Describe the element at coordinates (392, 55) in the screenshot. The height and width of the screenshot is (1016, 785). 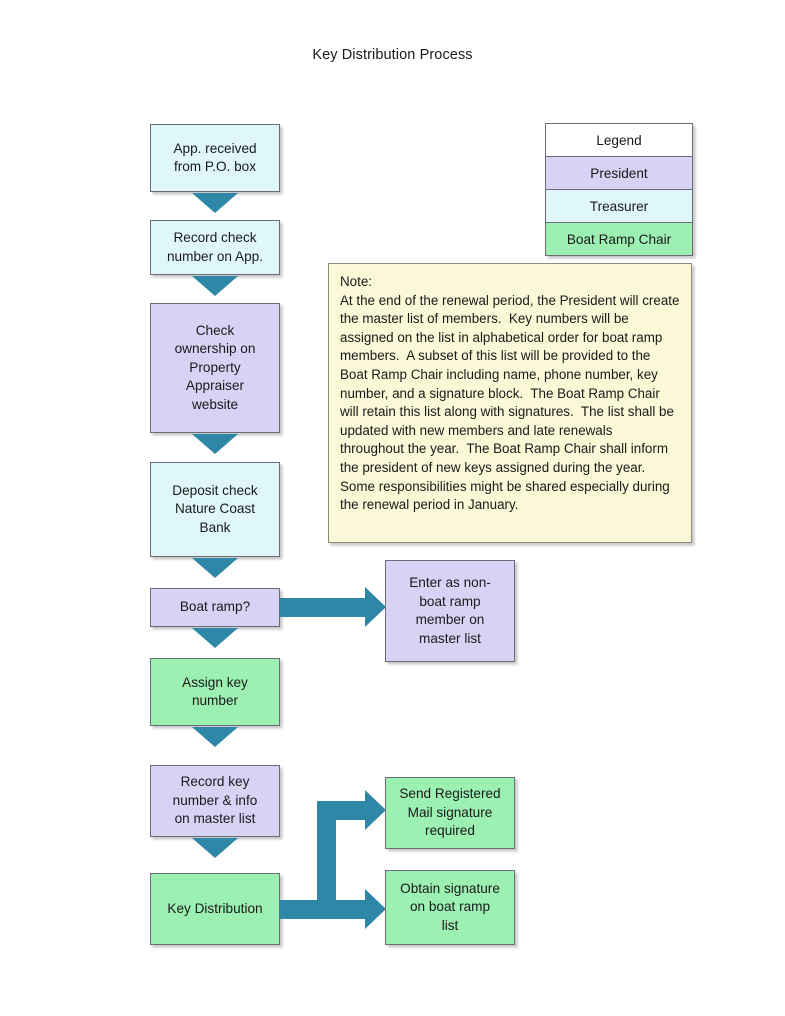
I see `page-title: Key Distribution Process` at that location.